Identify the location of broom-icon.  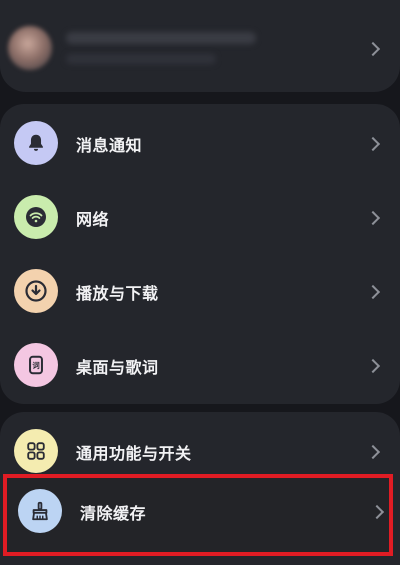
(40, 511).